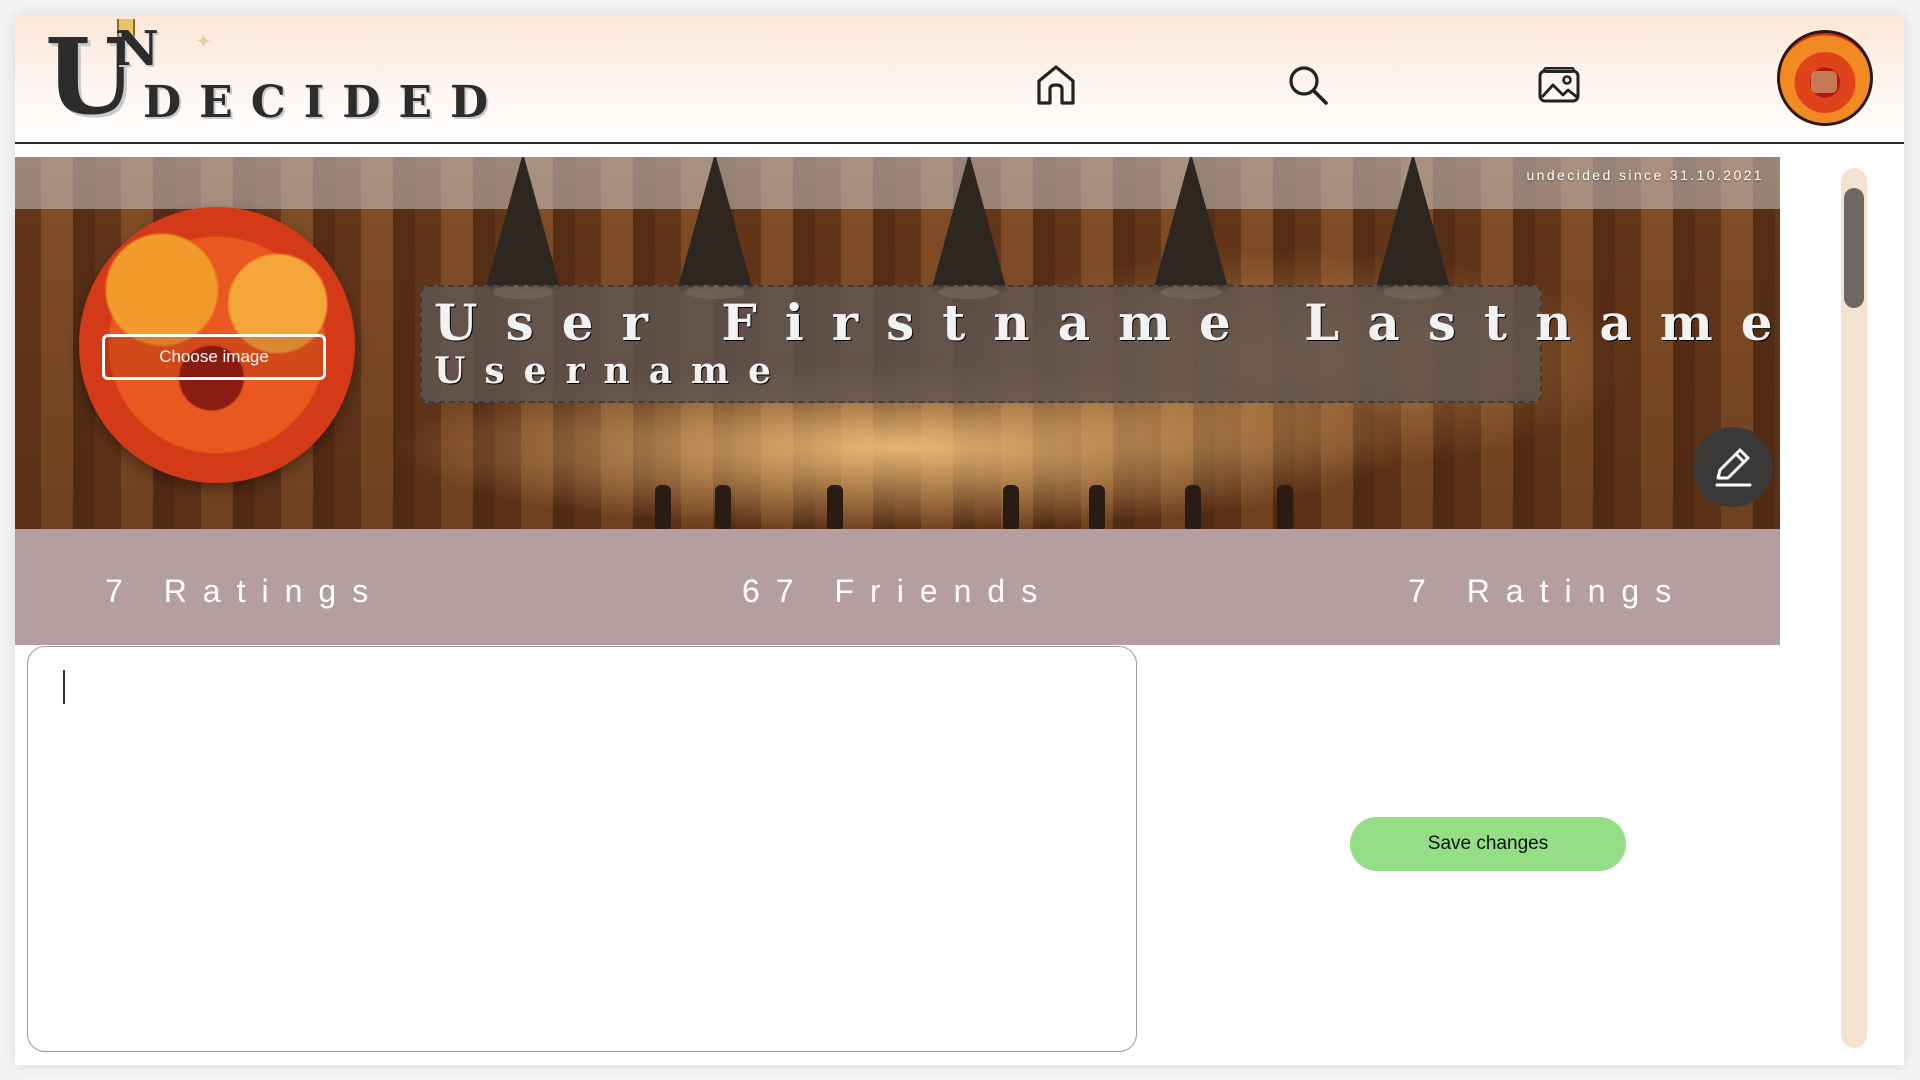  Describe the element at coordinates (981, 371) in the screenshot. I see `username: Username` at that location.